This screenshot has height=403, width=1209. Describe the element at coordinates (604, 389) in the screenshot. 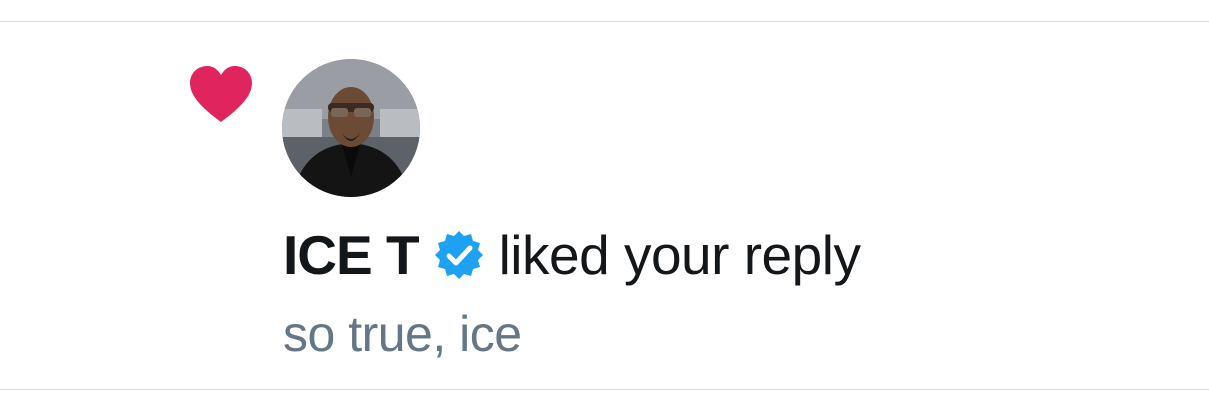

I see `divider-bottom` at that location.